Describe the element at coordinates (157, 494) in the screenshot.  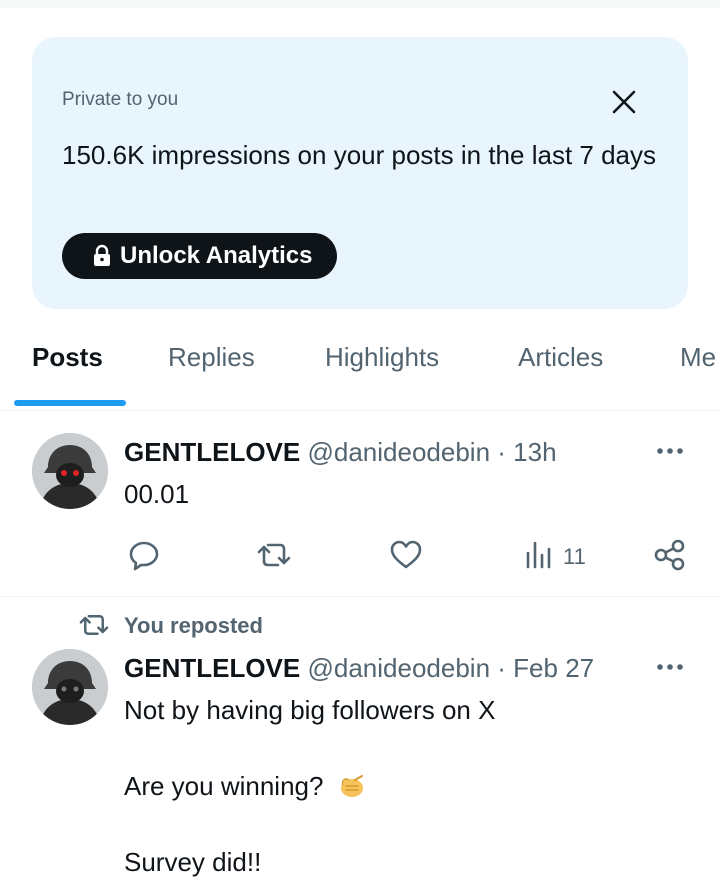
I see `post-text: 00.01` at that location.